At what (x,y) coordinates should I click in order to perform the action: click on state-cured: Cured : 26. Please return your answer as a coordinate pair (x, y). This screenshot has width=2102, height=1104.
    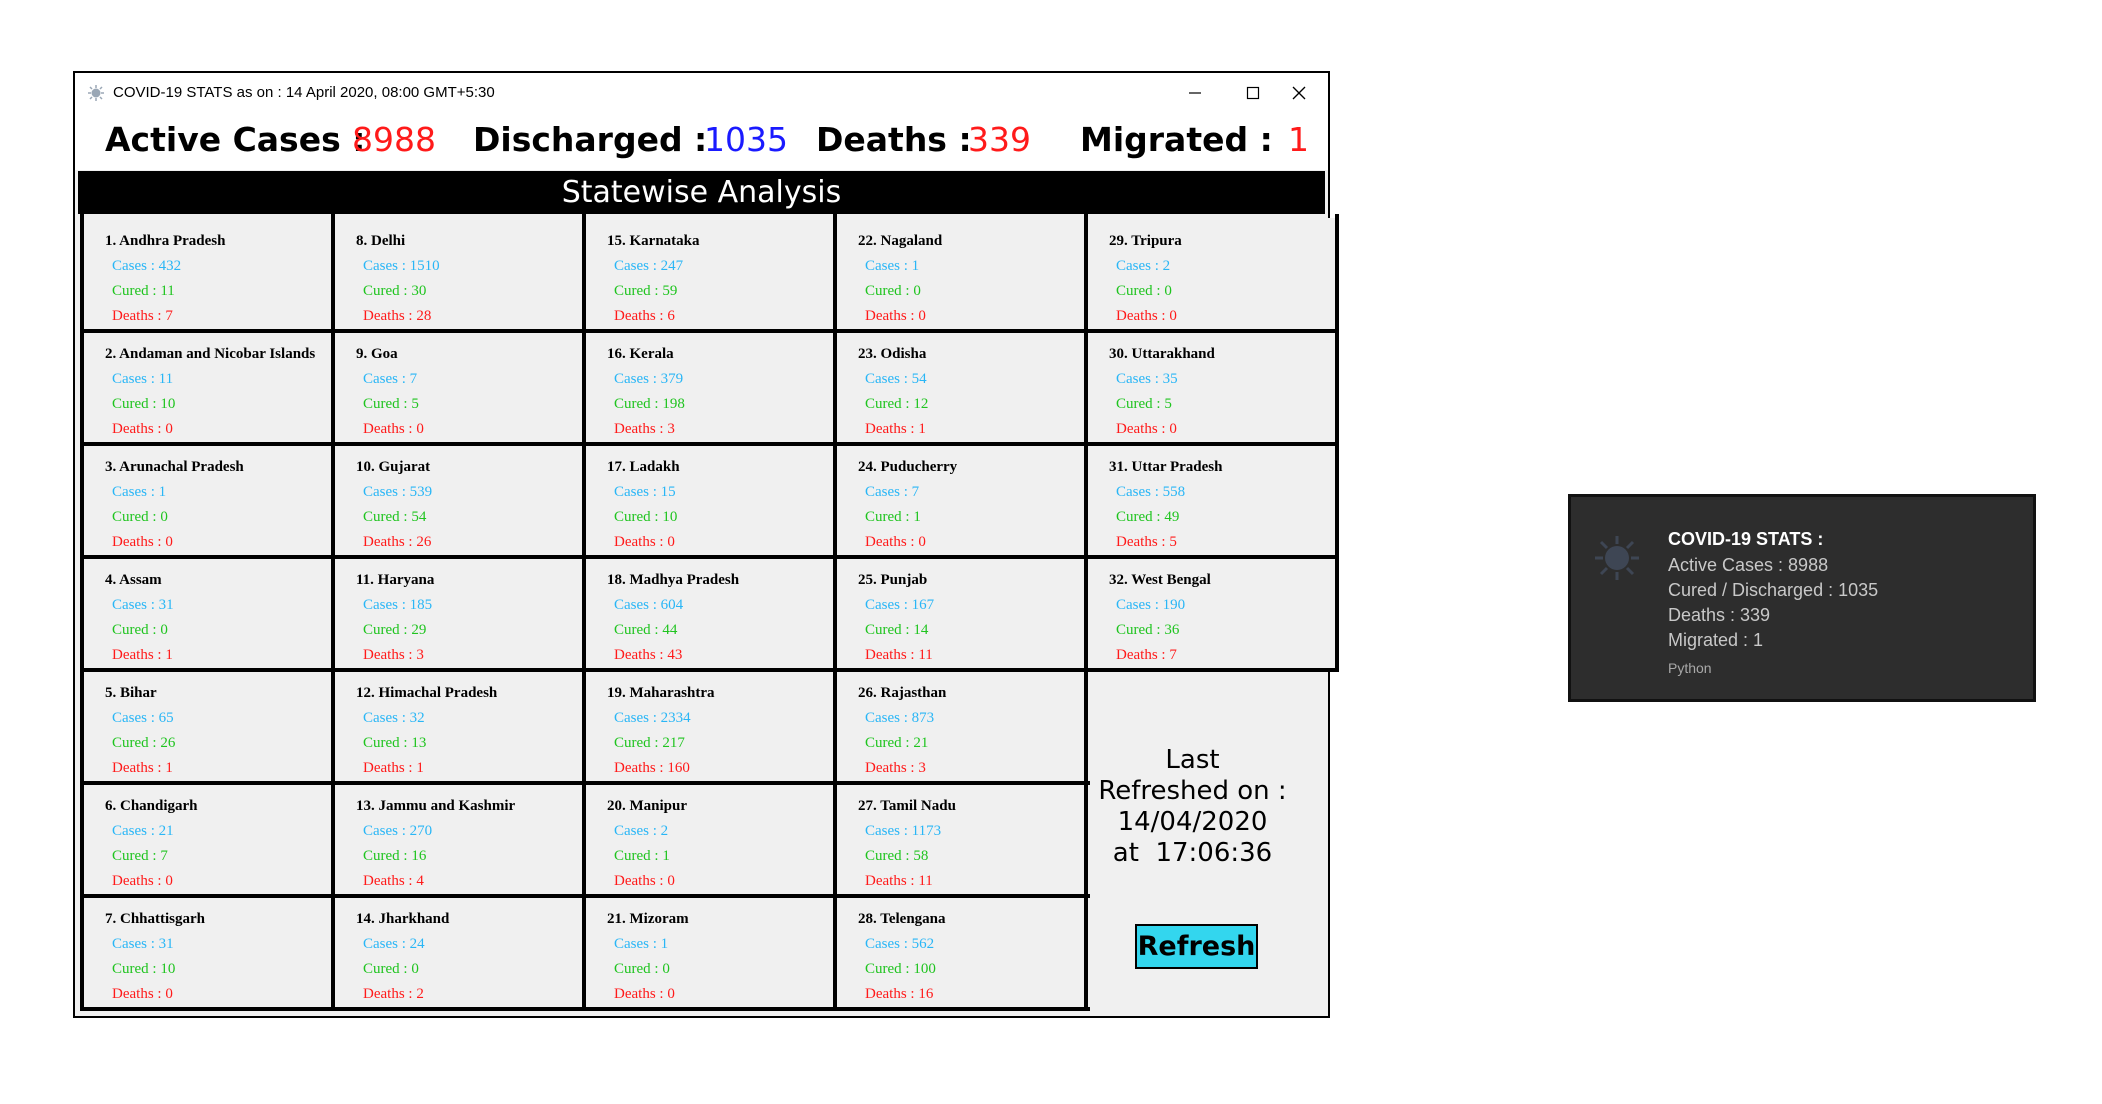
    Looking at the image, I should click on (144, 743).